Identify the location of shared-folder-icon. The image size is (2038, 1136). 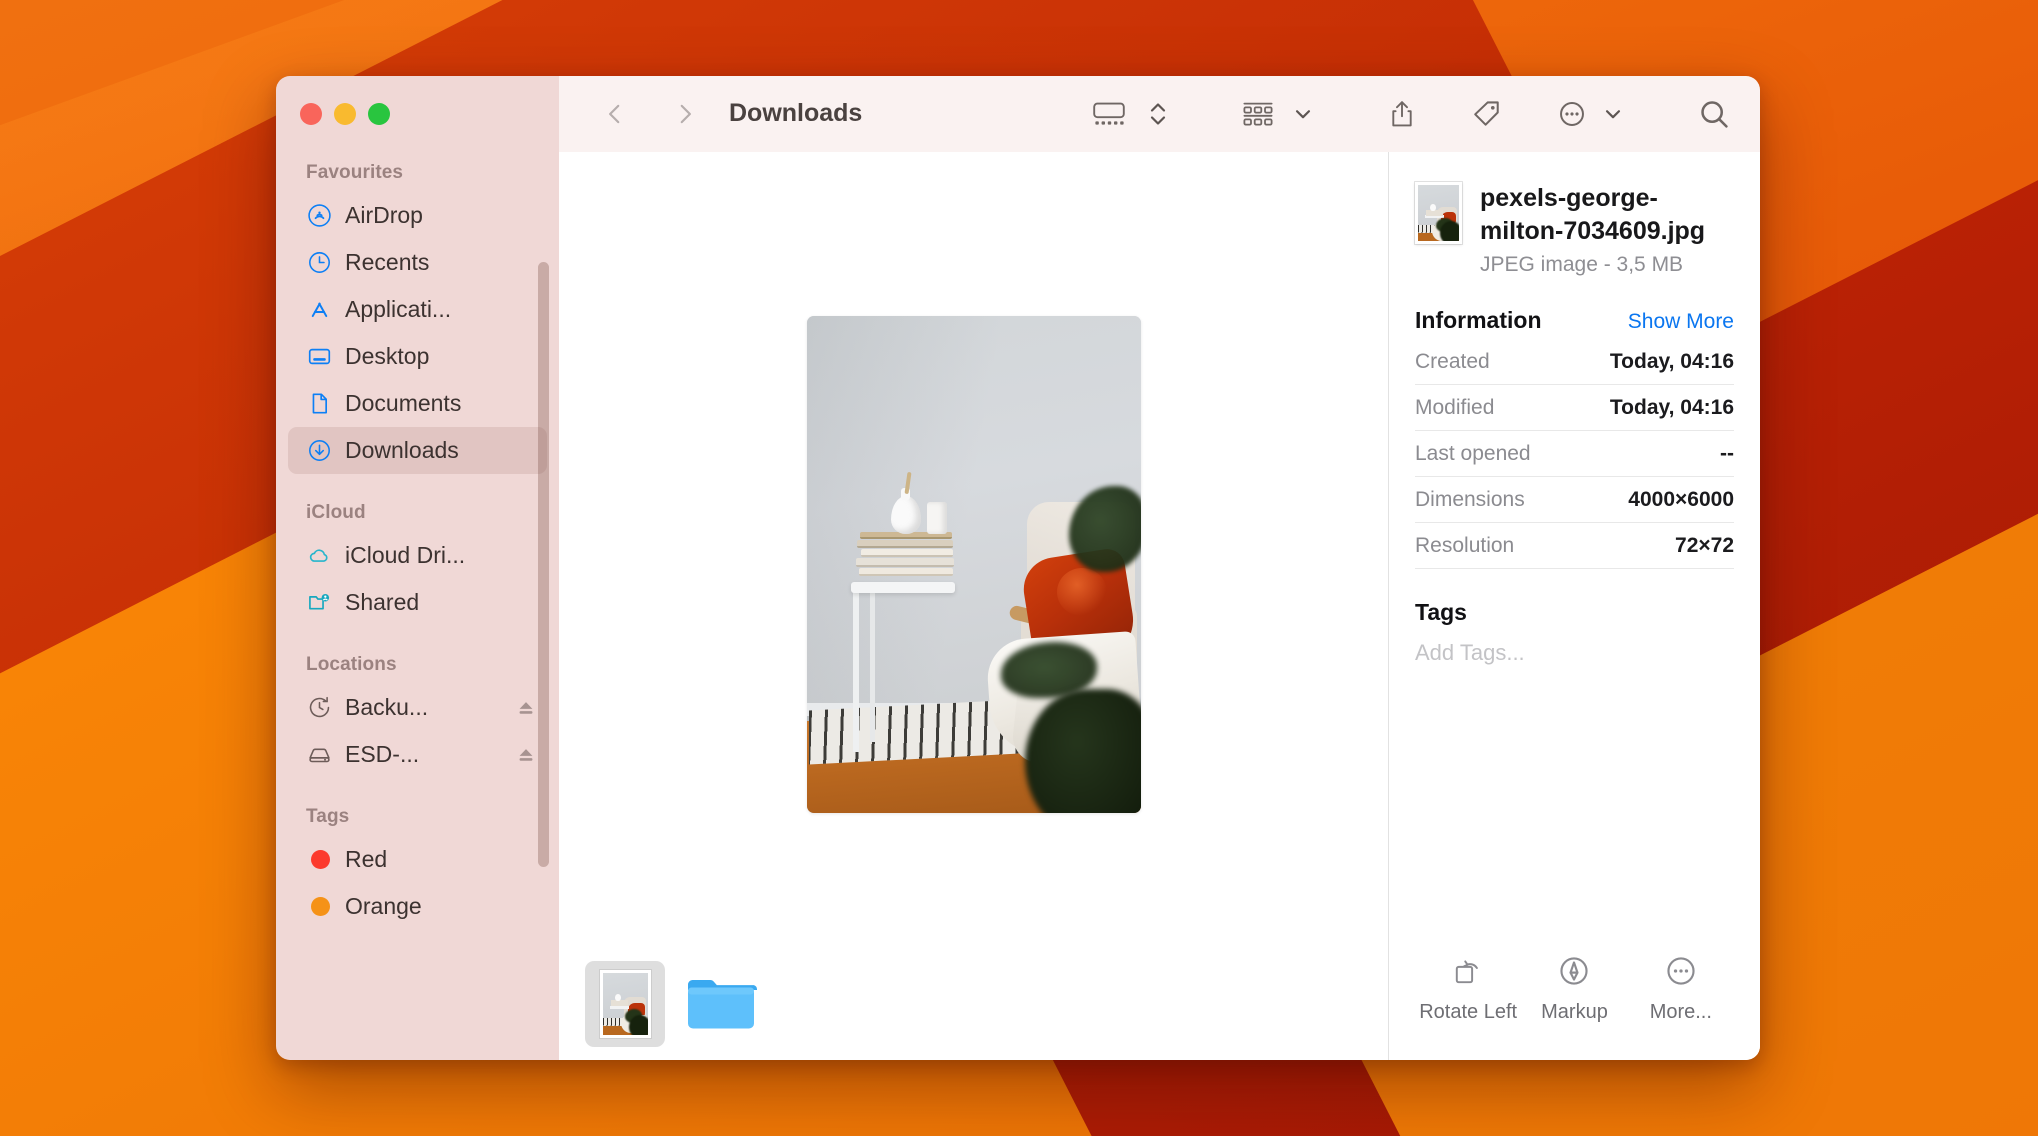
(319, 603).